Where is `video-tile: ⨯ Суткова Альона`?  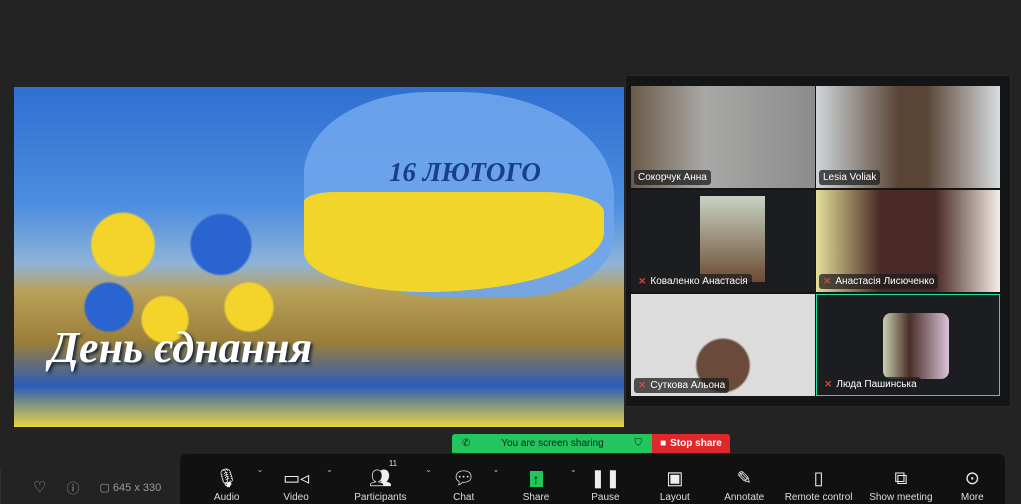
video-tile: ⨯ Суткова Альона is located at coordinates (723, 345).